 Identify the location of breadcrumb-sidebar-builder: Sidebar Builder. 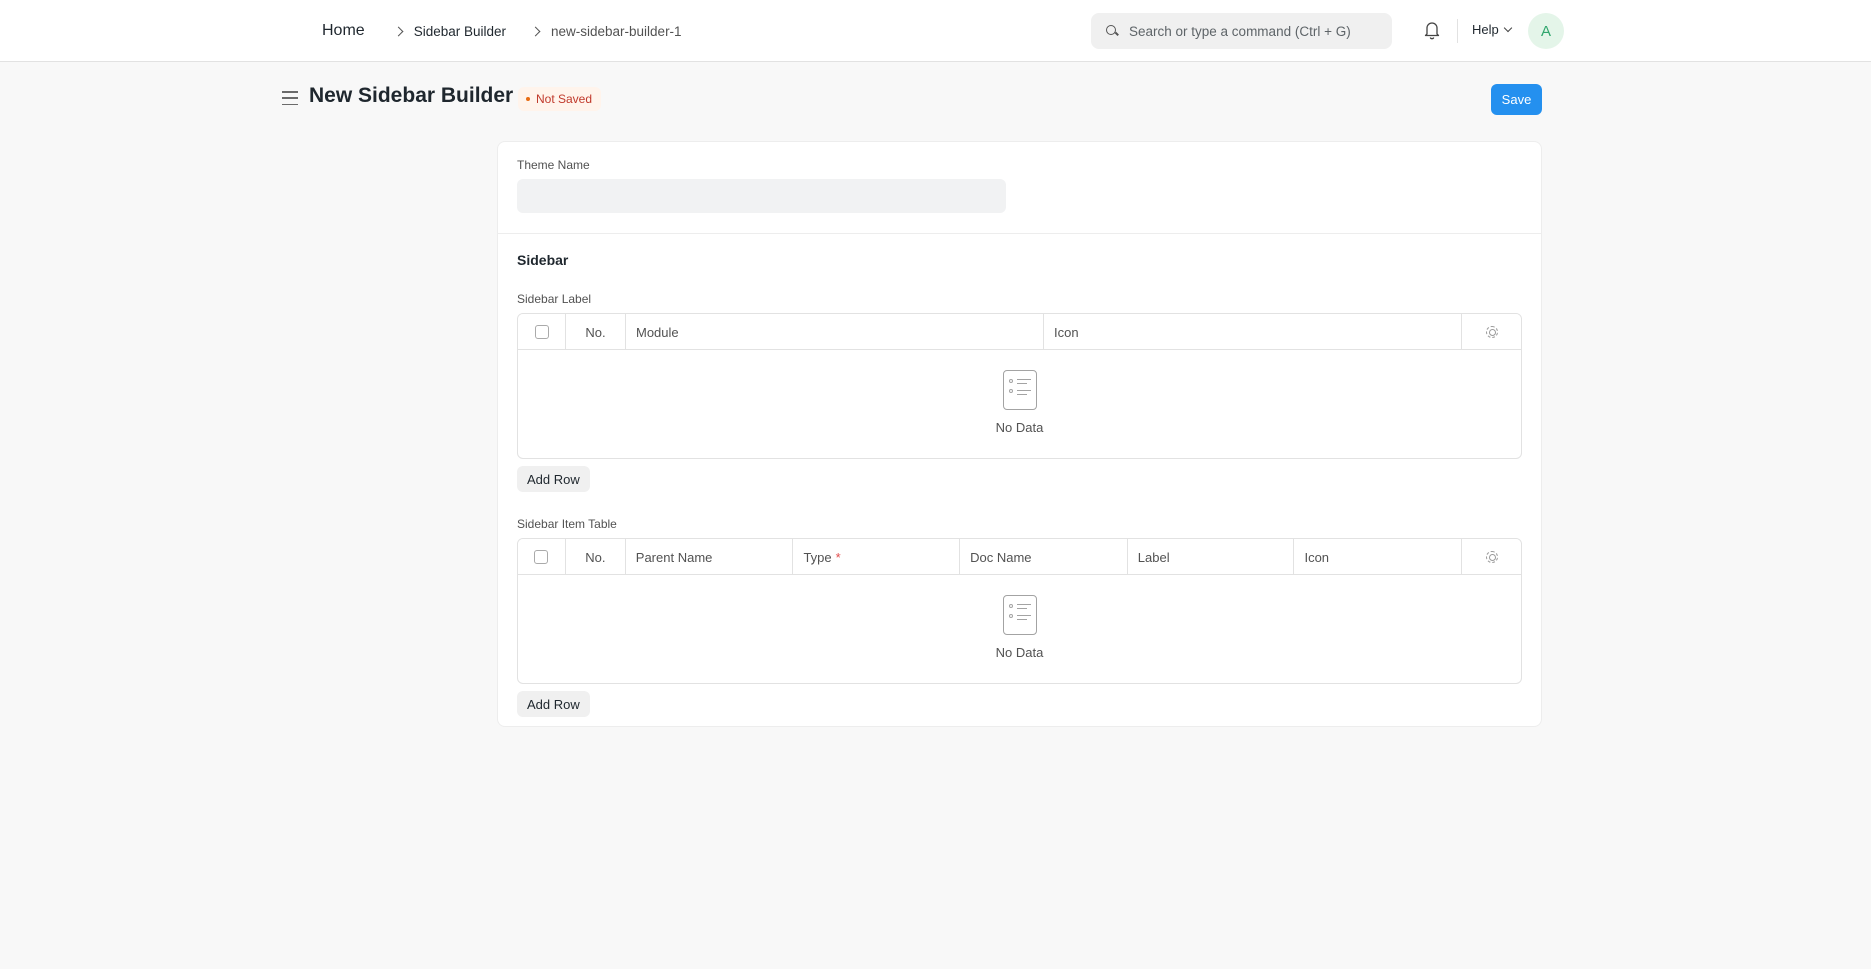
(460, 31).